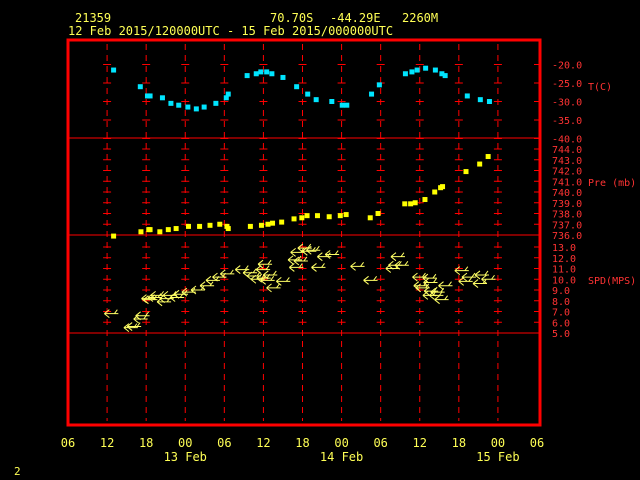 The image size is (640, 480). Describe the element at coordinates (564, 259) in the screenshot. I see `y-tick-label: 12.0` at that location.